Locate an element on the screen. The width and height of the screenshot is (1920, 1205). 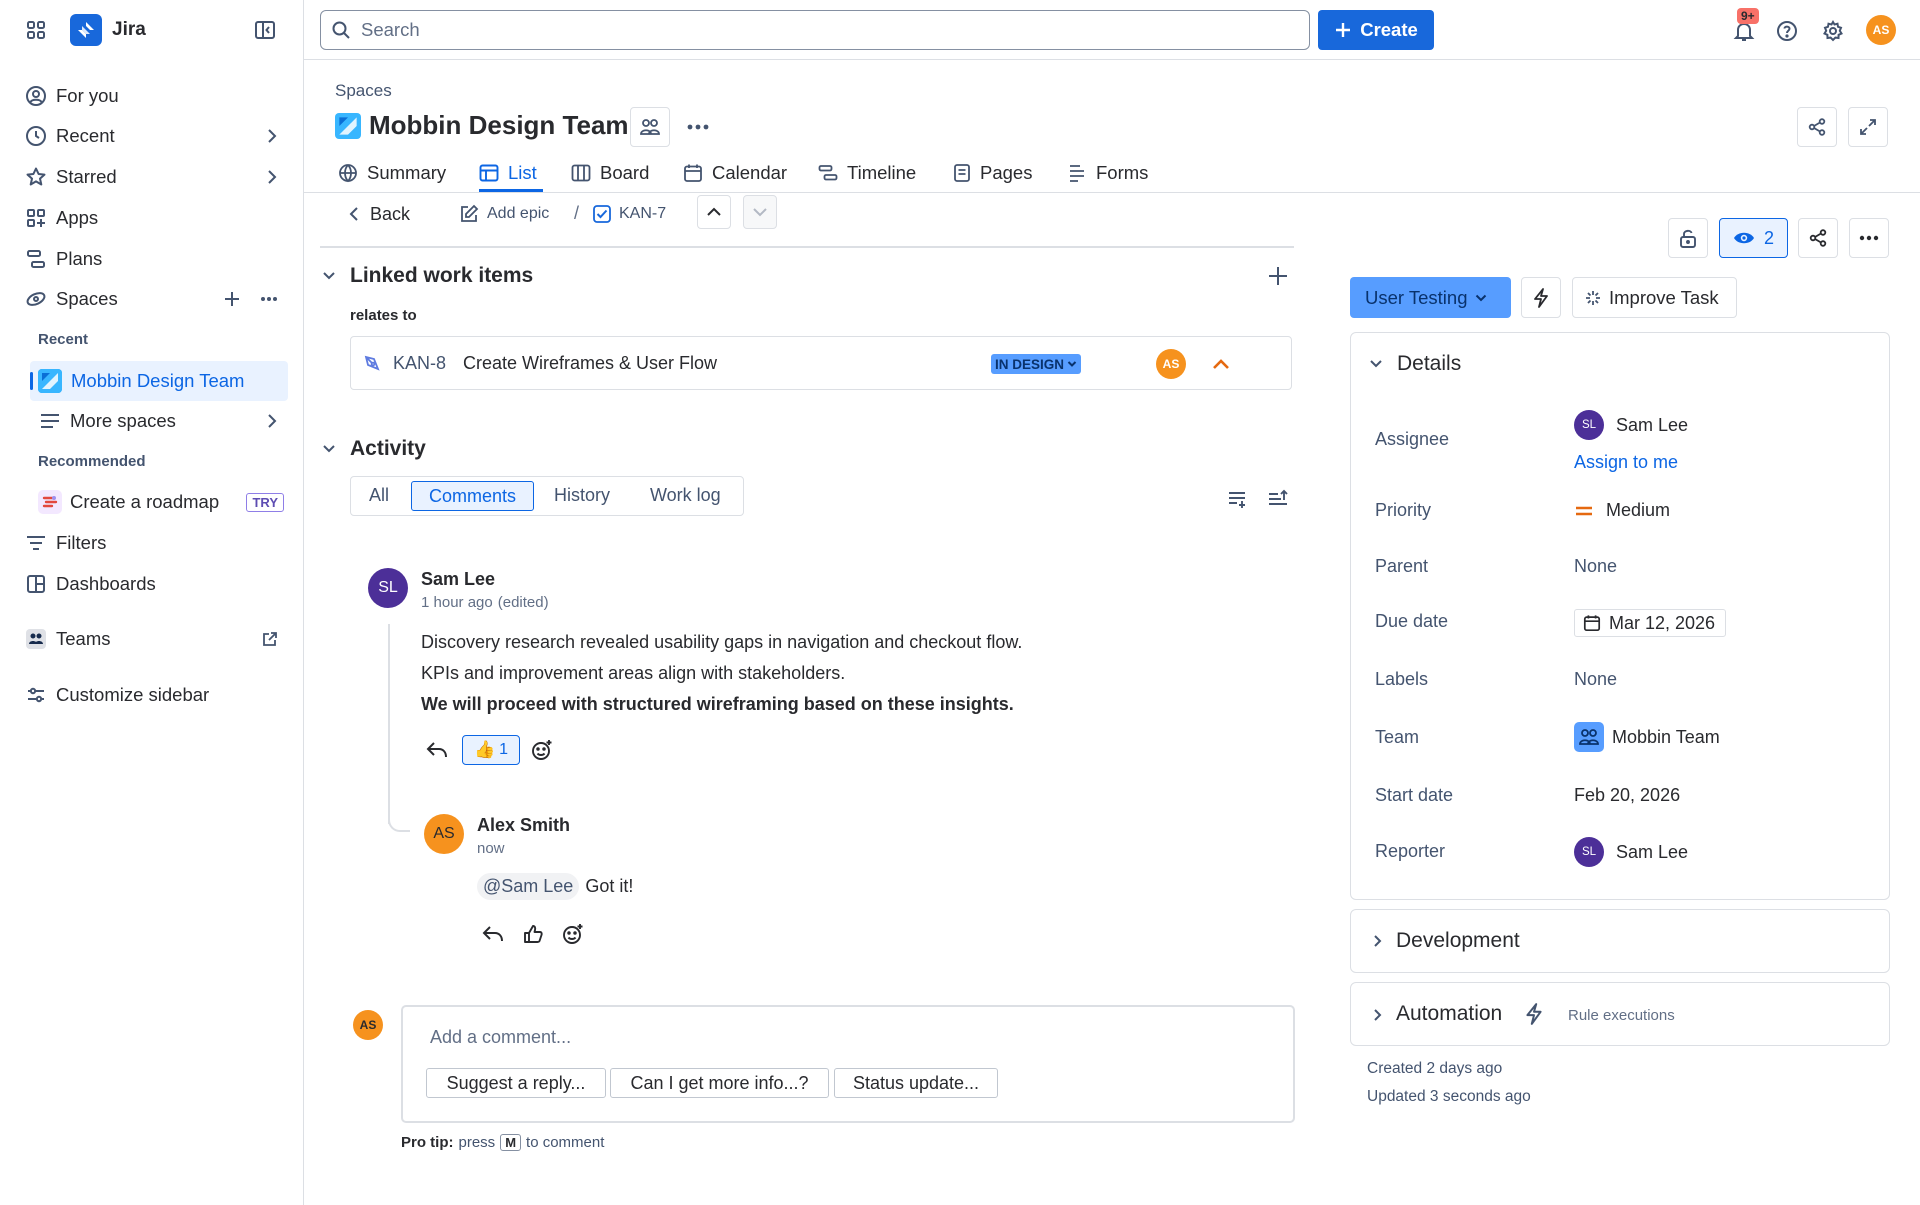
breadcrumb: Spaces is located at coordinates (363, 91).